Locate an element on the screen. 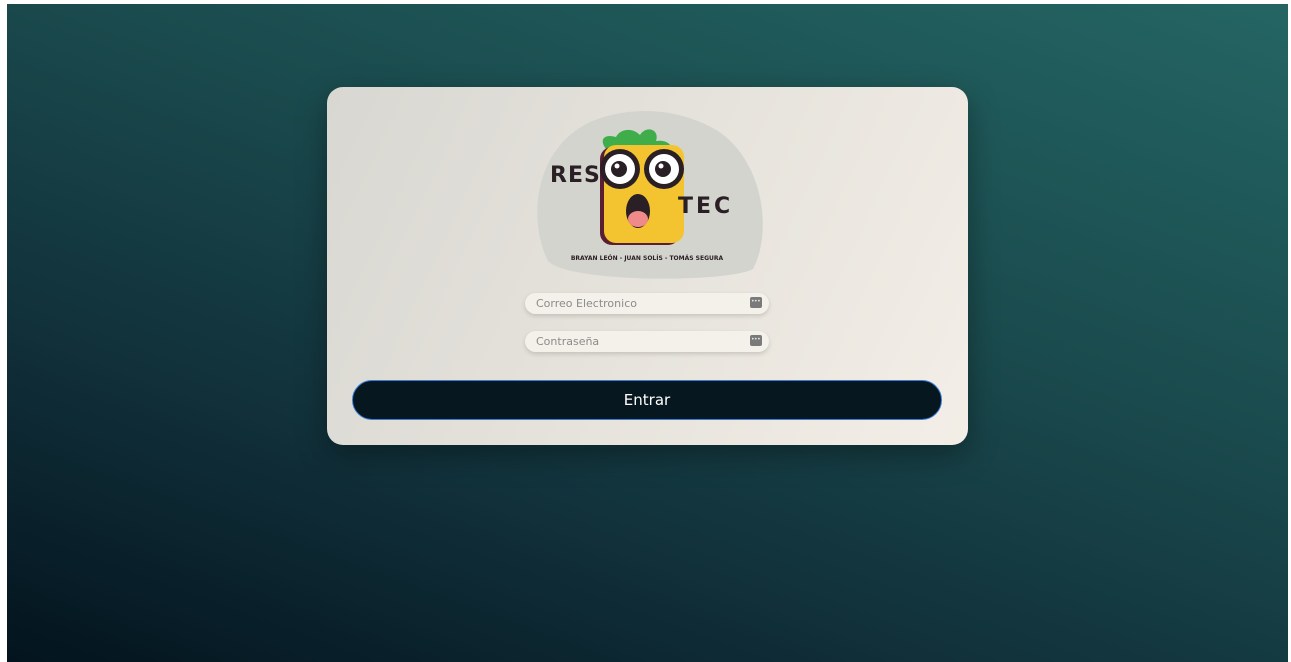 Image resolution: width=1291 pixels, height=662 pixels. password-field is located at coordinates (647, 341).